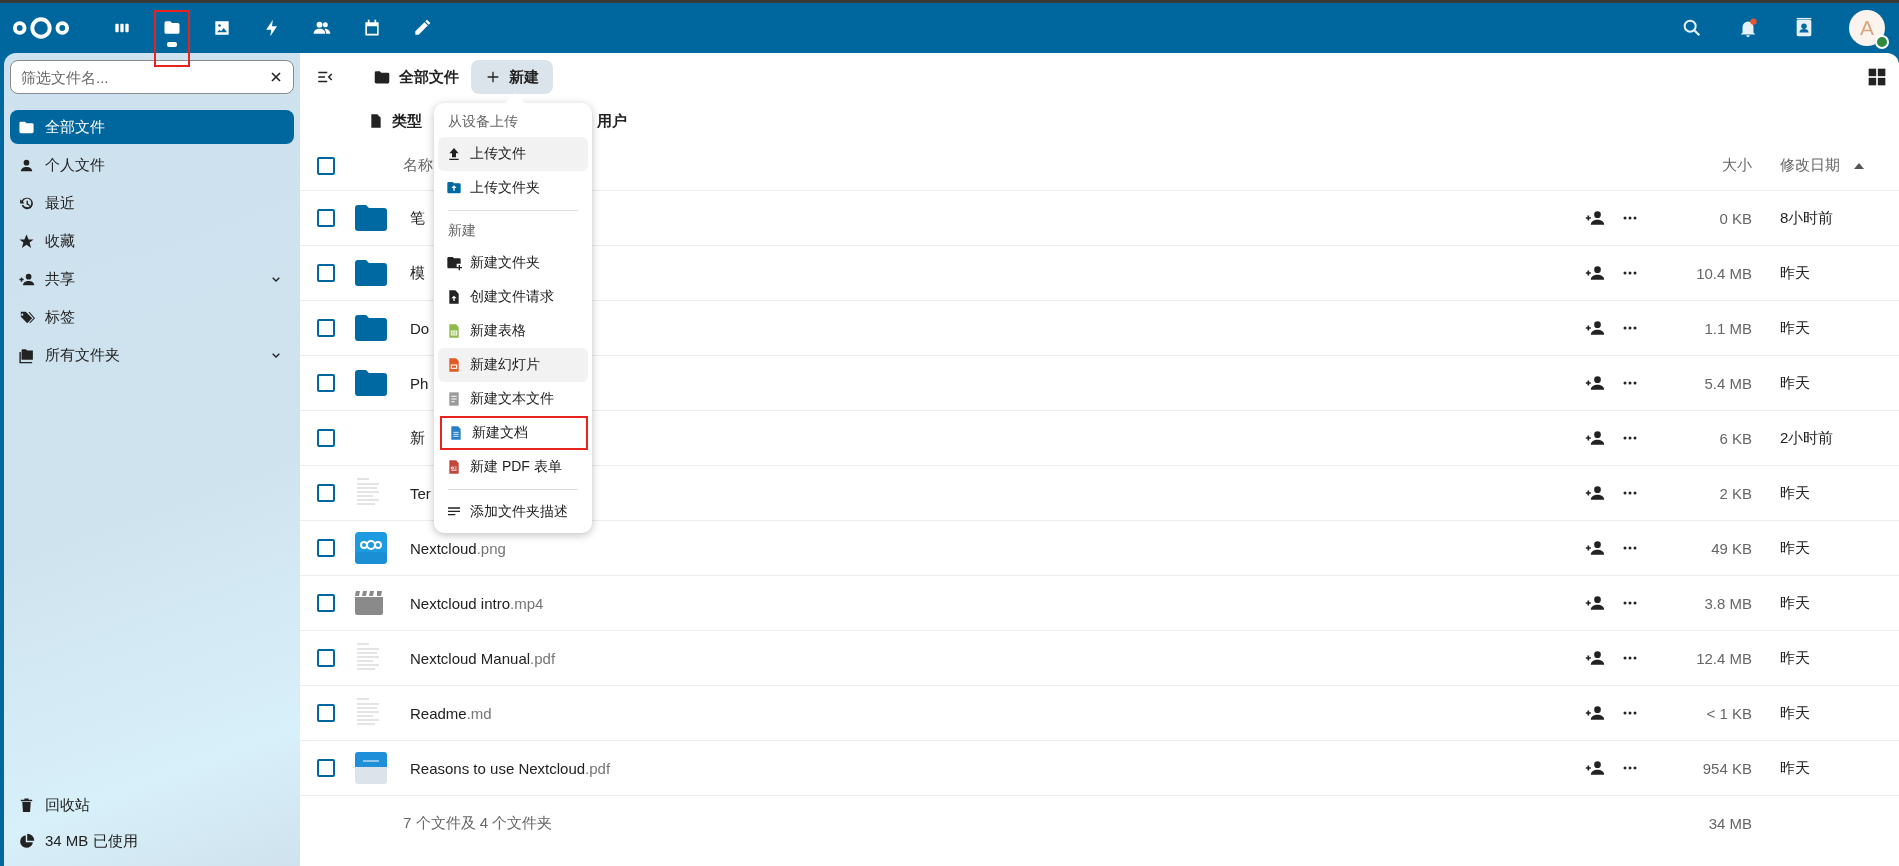 The width and height of the screenshot is (1899, 866). What do you see at coordinates (454, 188) in the screenshot?
I see `folder-upload-icon` at bounding box center [454, 188].